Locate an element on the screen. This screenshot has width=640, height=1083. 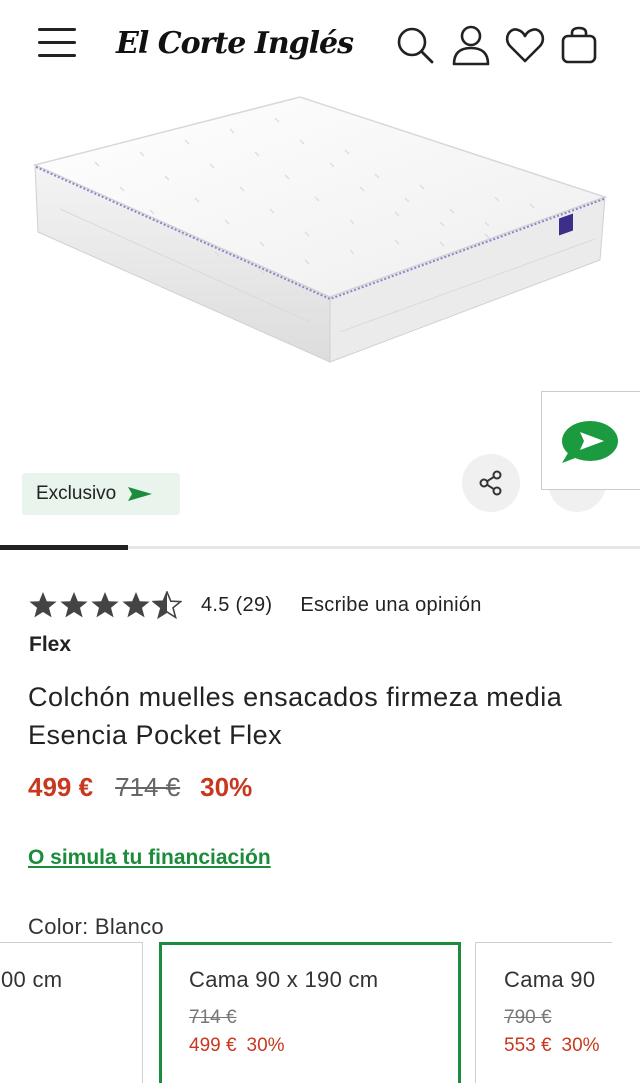
rating-value: 4.5 (29) is located at coordinates (236, 605).